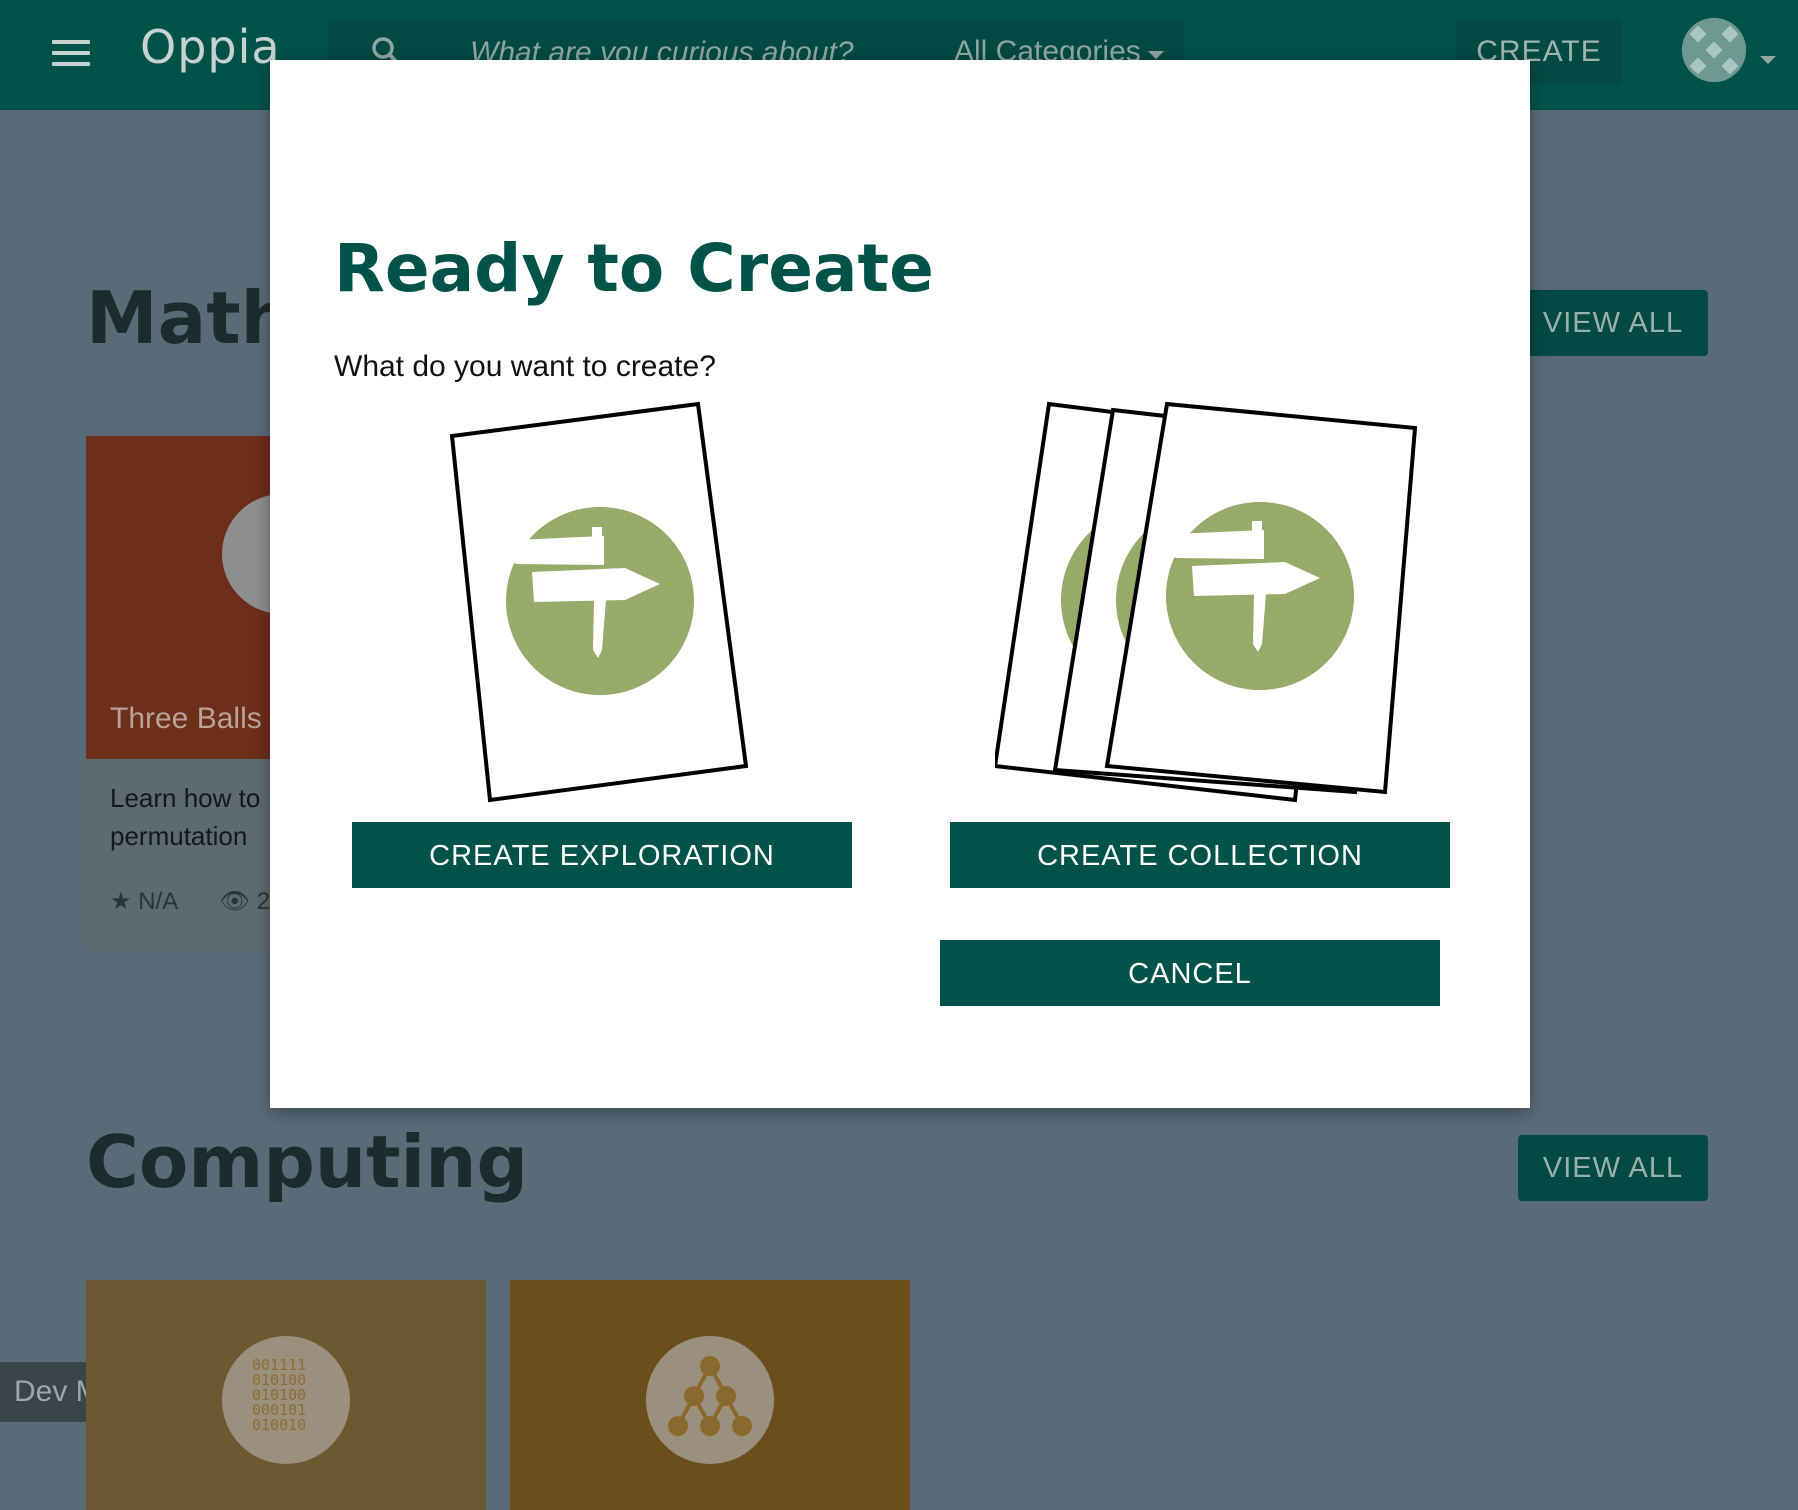  Describe the element at coordinates (235, 901) in the screenshot. I see `eye-icon: 👁` at that location.